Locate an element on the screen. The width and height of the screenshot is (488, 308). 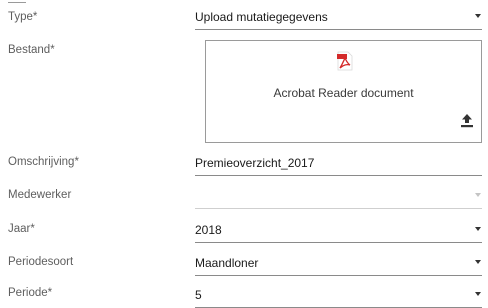
file-name: Acrobat Reader document is located at coordinates (343, 93).